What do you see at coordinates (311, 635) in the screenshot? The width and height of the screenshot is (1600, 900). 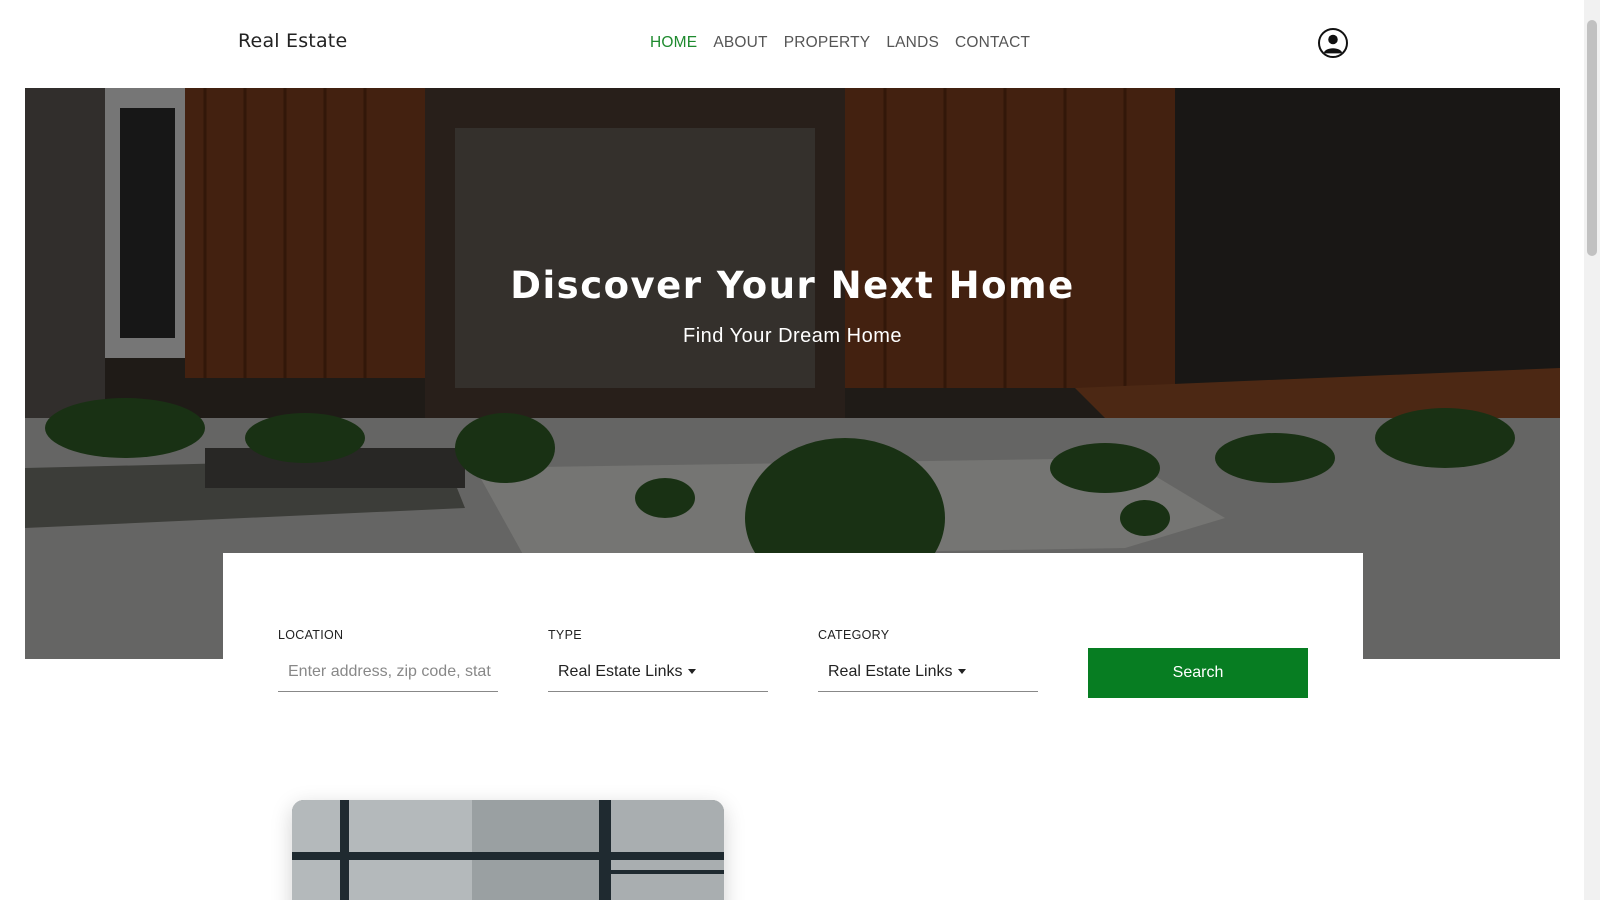 I see `location-label: LOCATION` at bounding box center [311, 635].